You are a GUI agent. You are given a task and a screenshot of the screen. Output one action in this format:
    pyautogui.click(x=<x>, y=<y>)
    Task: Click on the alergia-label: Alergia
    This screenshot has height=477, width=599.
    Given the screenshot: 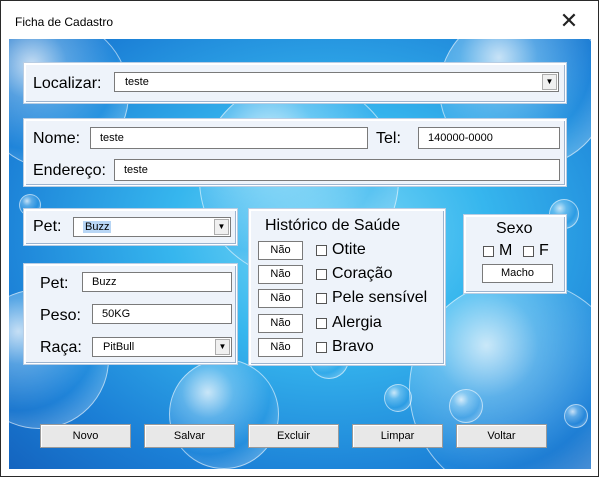 What is the action you would take?
    pyautogui.click(x=357, y=322)
    